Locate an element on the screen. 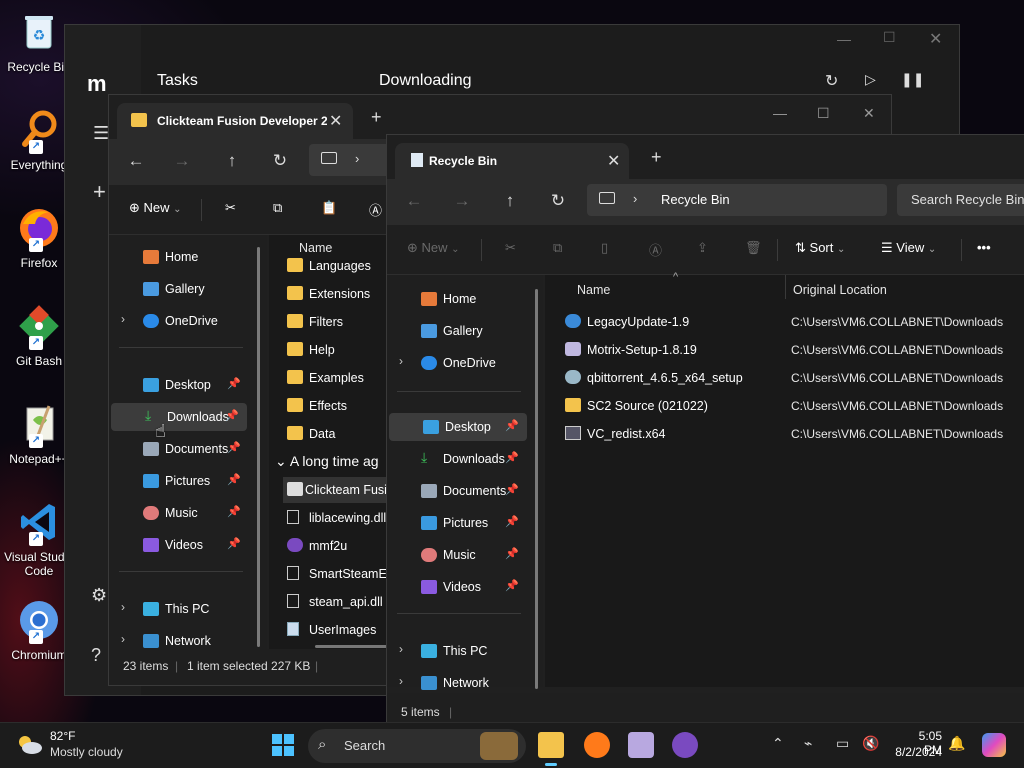  sort-button: ⇅ Sort ⌄ is located at coordinates (820, 248).